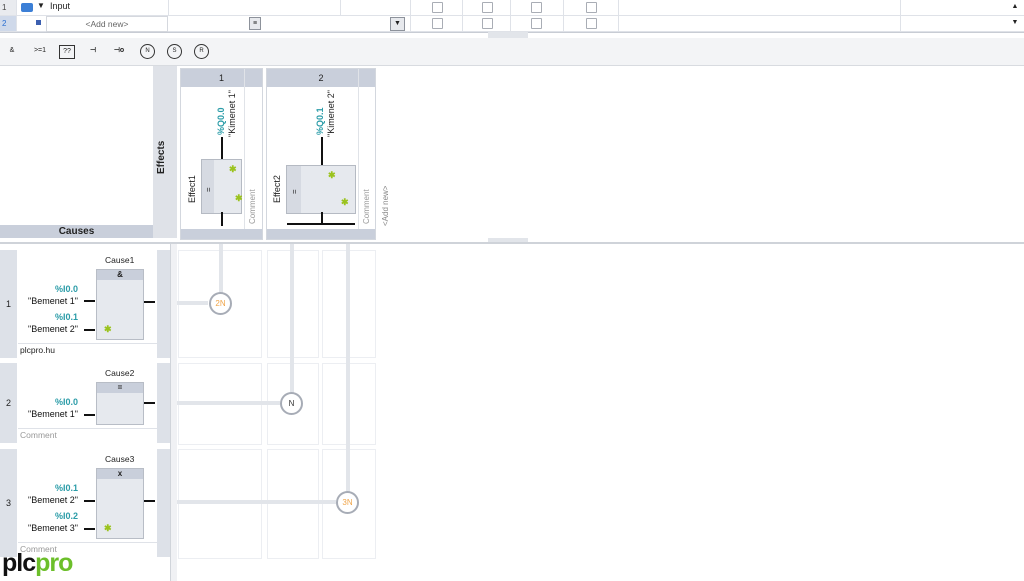 This screenshot has width=1024, height=581. What do you see at coordinates (87, 350) in the screenshot?
I see `cause-comment: plcpro.hu` at bounding box center [87, 350].